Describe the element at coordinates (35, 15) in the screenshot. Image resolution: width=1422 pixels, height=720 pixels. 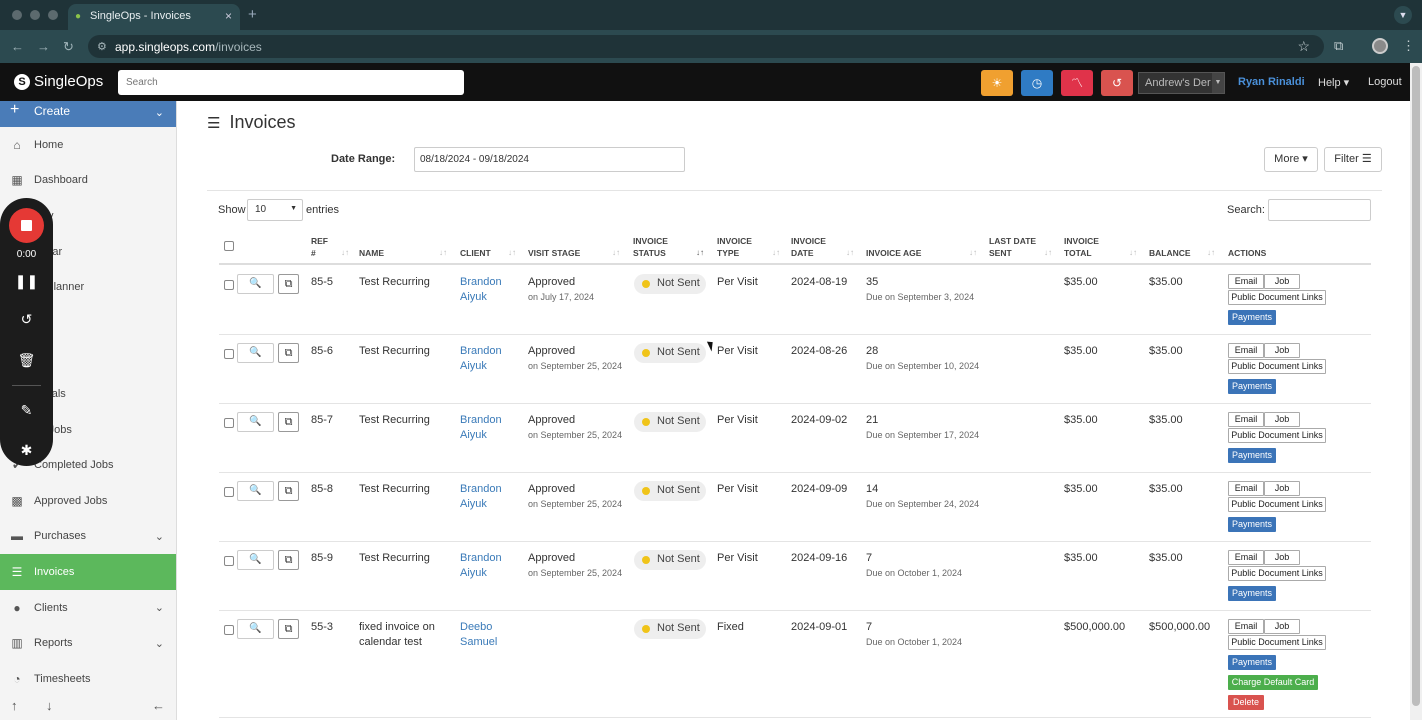
I see `window-controls` at that location.